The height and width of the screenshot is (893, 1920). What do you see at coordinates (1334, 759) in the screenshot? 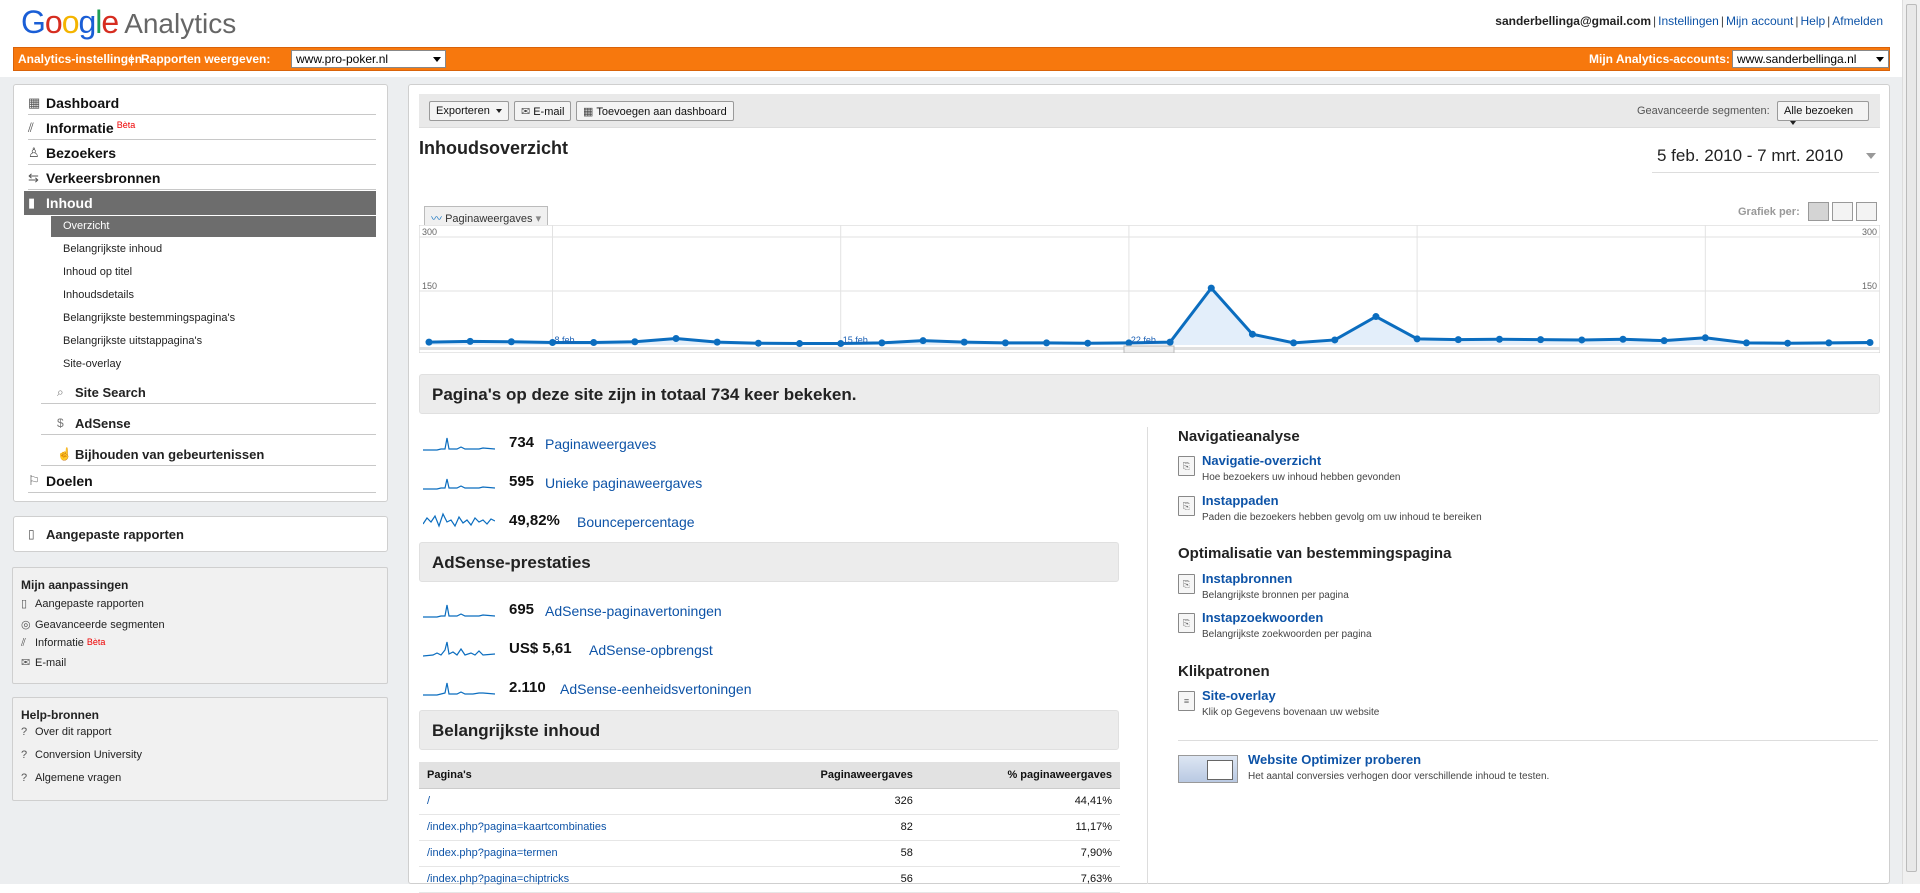
I see `website-optimizer-link: Website Optimizer proberen` at bounding box center [1334, 759].